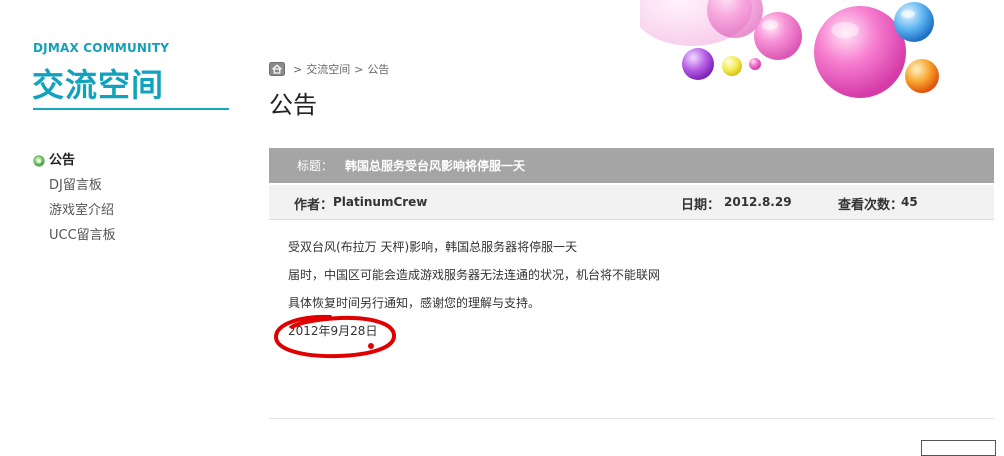 This screenshot has width=1004, height=456. What do you see at coordinates (958, 448) in the screenshot?
I see `list-button` at bounding box center [958, 448].